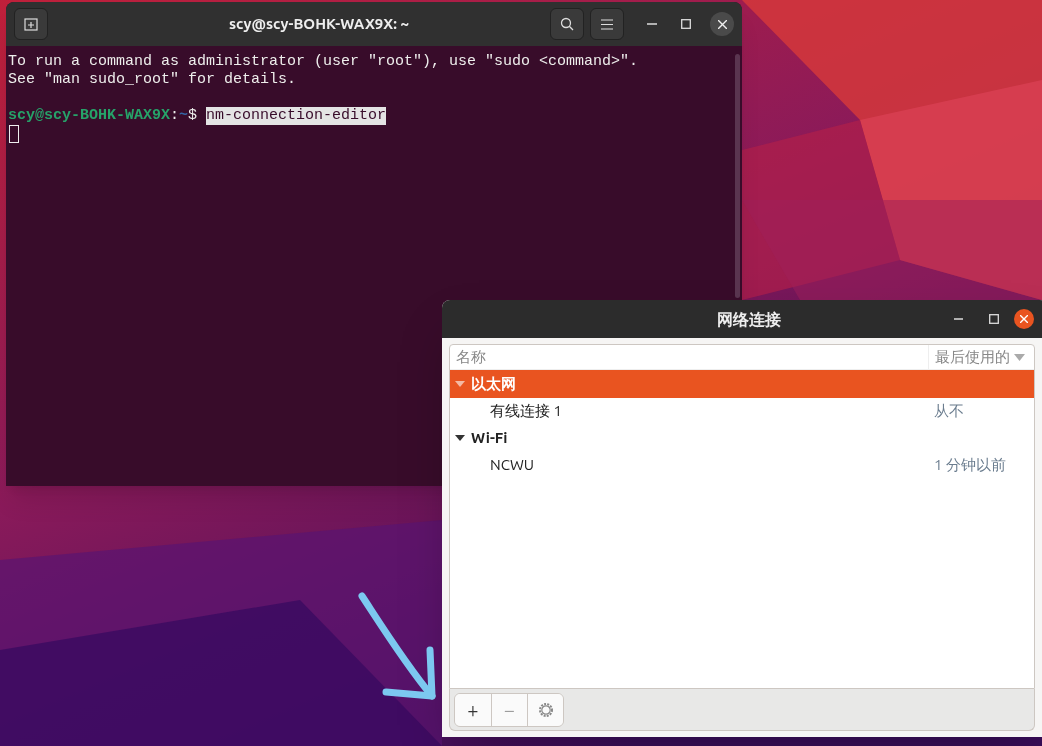  Describe the element at coordinates (742, 411) in the screenshot. I see `connection-row: 有线连接 1 从不` at that location.